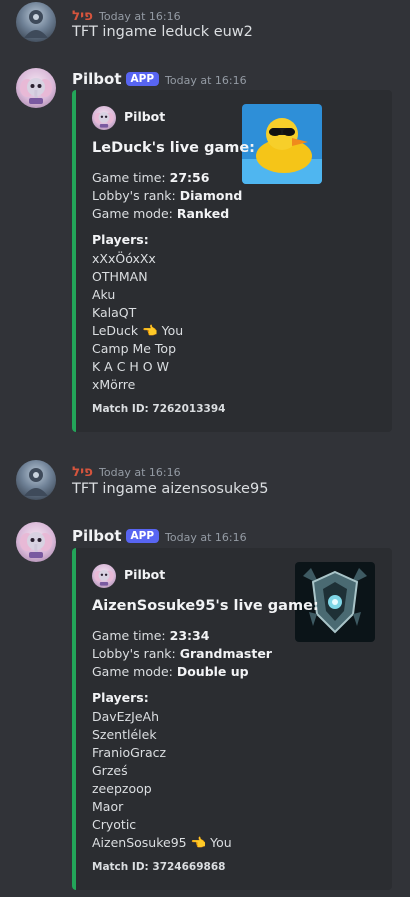  What do you see at coordinates (114, 312) in the screenshot?
I see `player-item: KalaQT` at bounding box center [114, 312].